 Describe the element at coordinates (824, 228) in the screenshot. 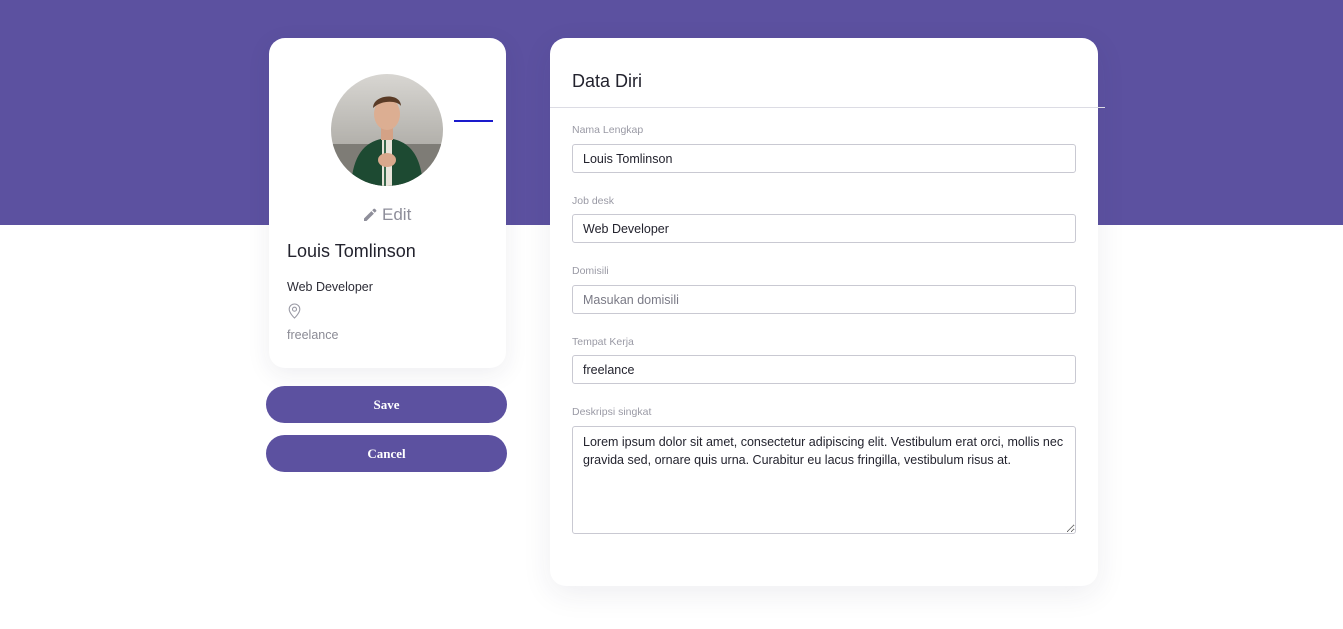

I see `job-desk-input` at that location.